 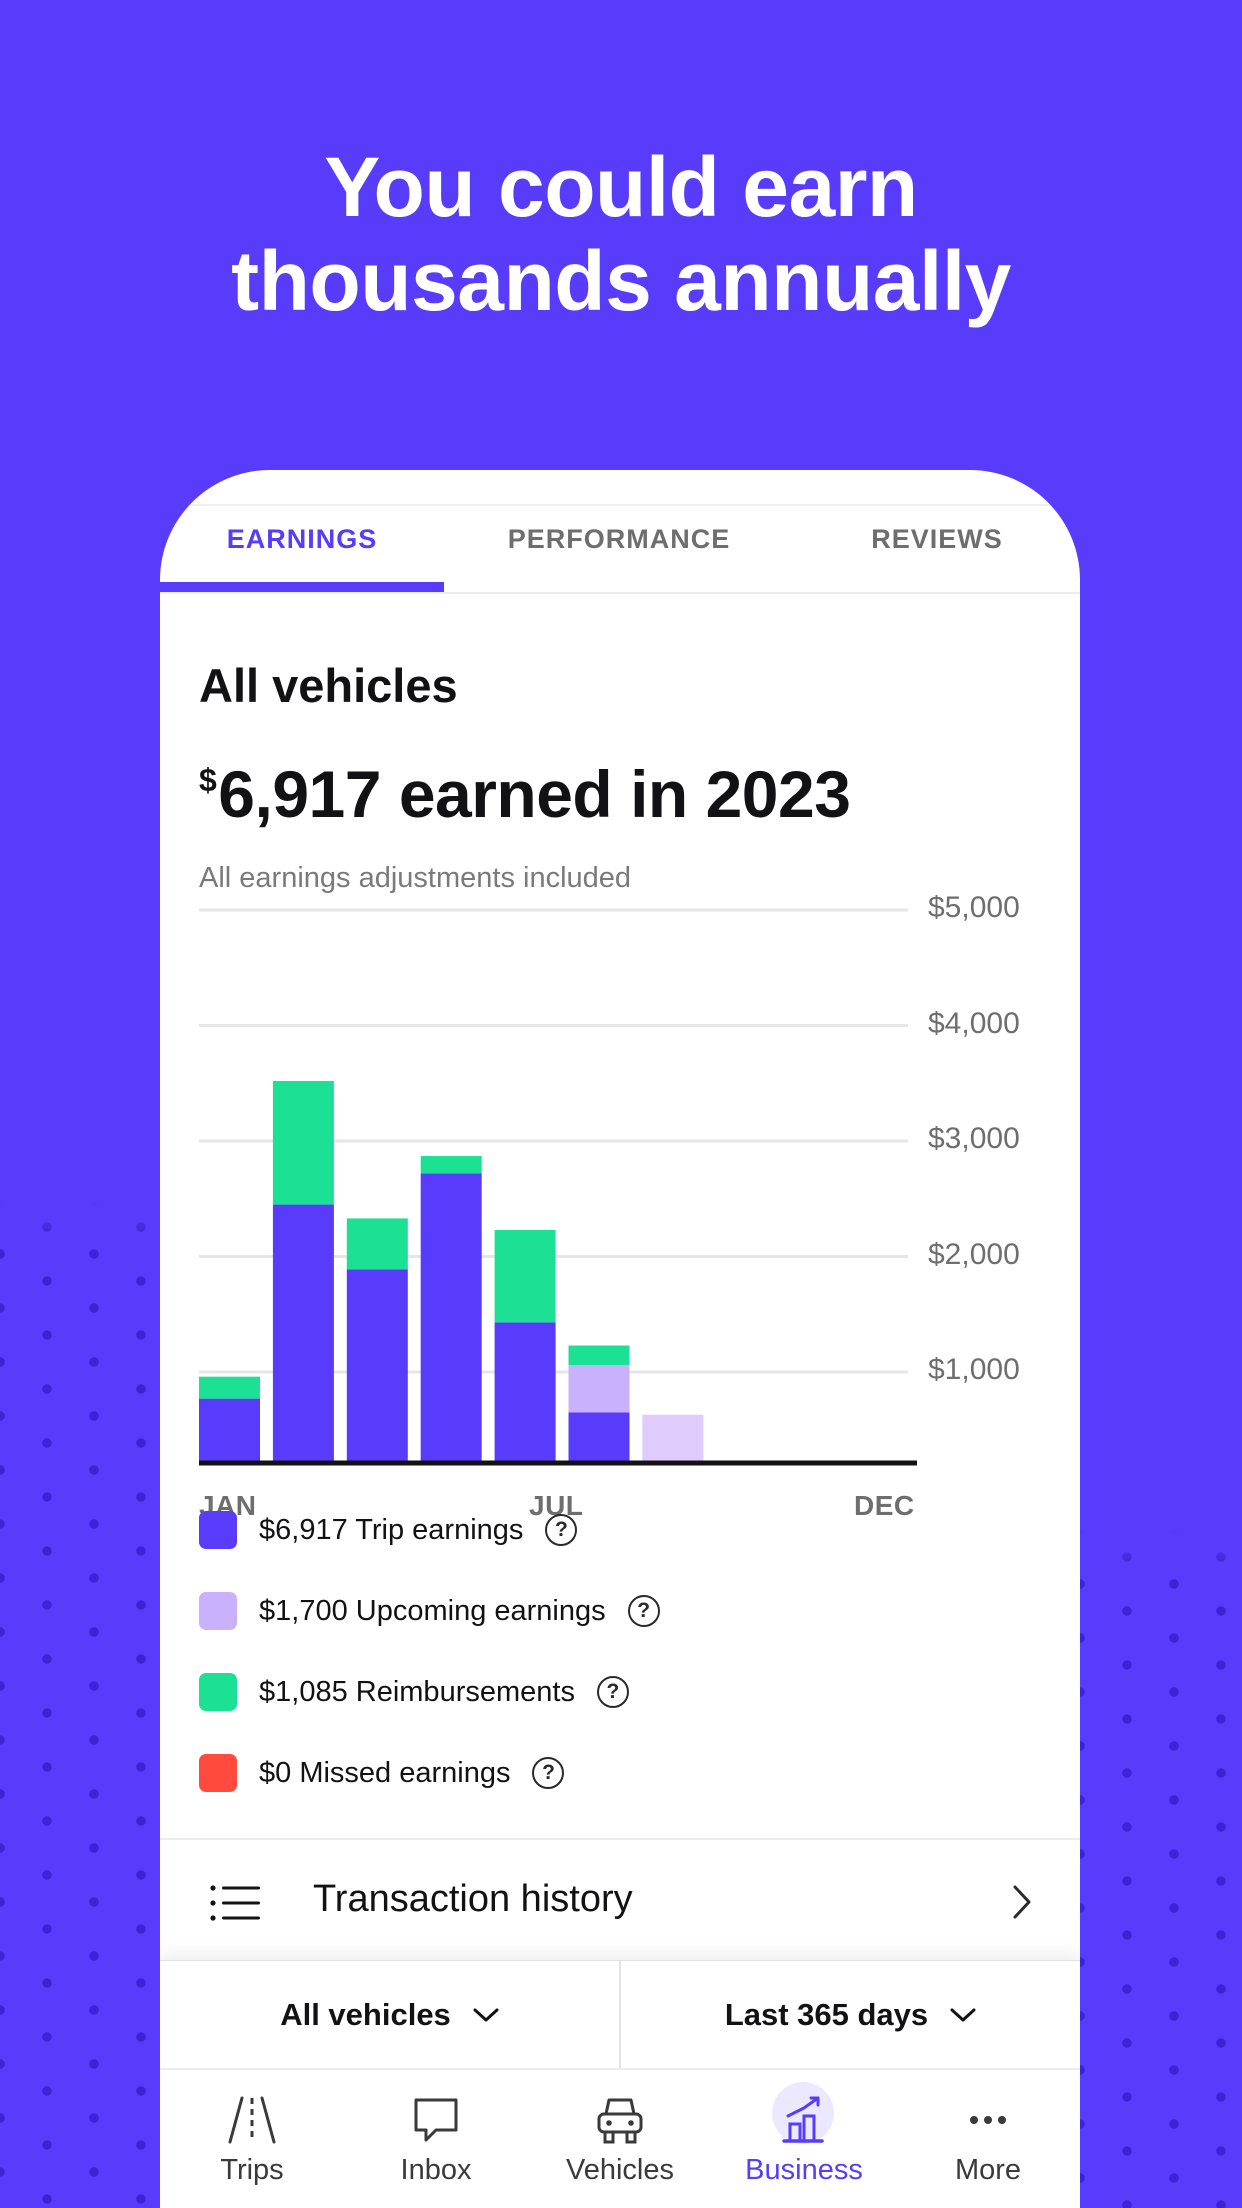 I want to click on list-icon, so click(x=235, y=1903).